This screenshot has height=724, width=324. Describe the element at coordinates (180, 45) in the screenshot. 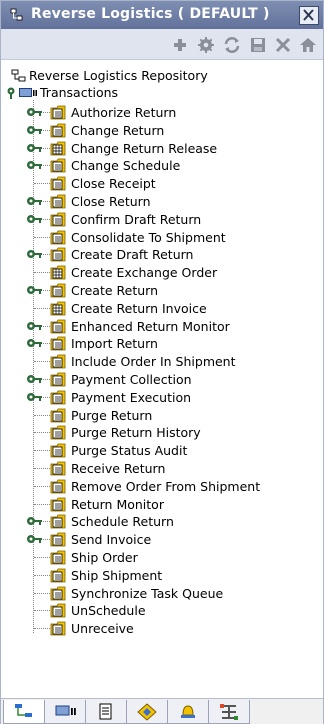

I see `plus-icon` at that location.